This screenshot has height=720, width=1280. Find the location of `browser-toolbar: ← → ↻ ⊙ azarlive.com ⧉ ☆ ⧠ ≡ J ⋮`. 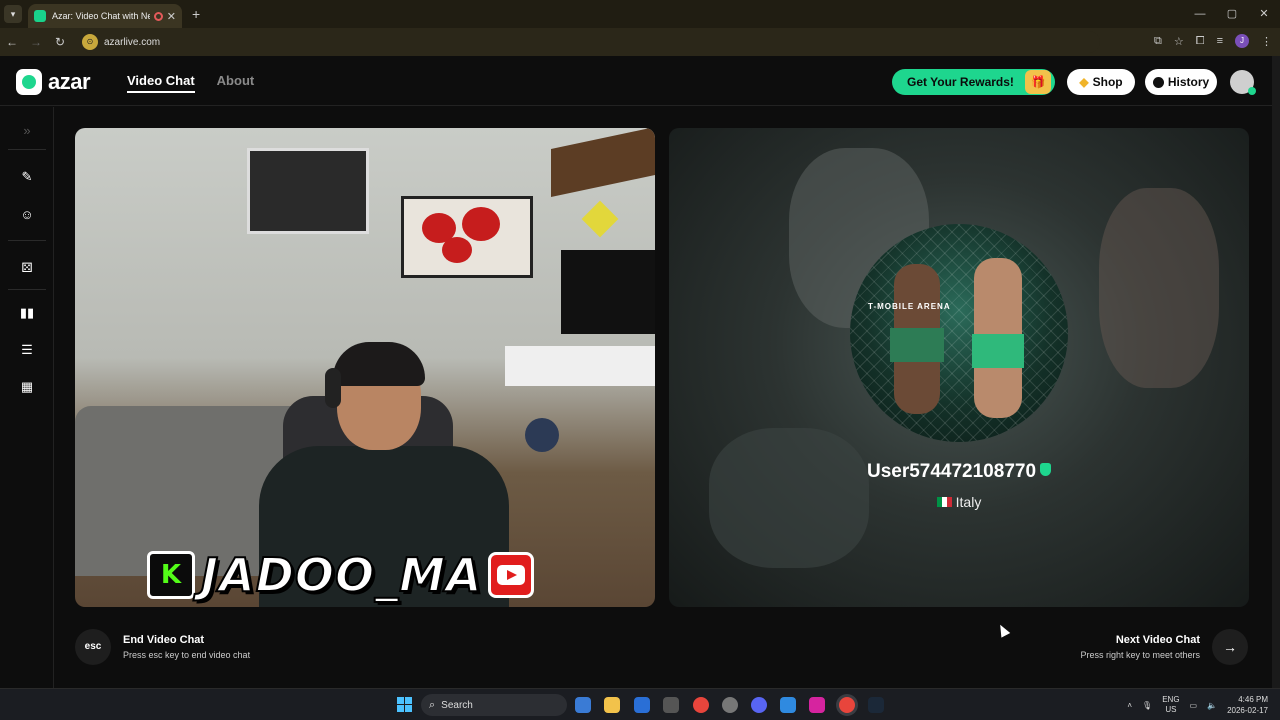

browser-toolbar: ← → ↻ ⊙ azarlive.com ⧉ ☆ ⧠ ≡ J ⋮ is located at coordinates (640, 42).